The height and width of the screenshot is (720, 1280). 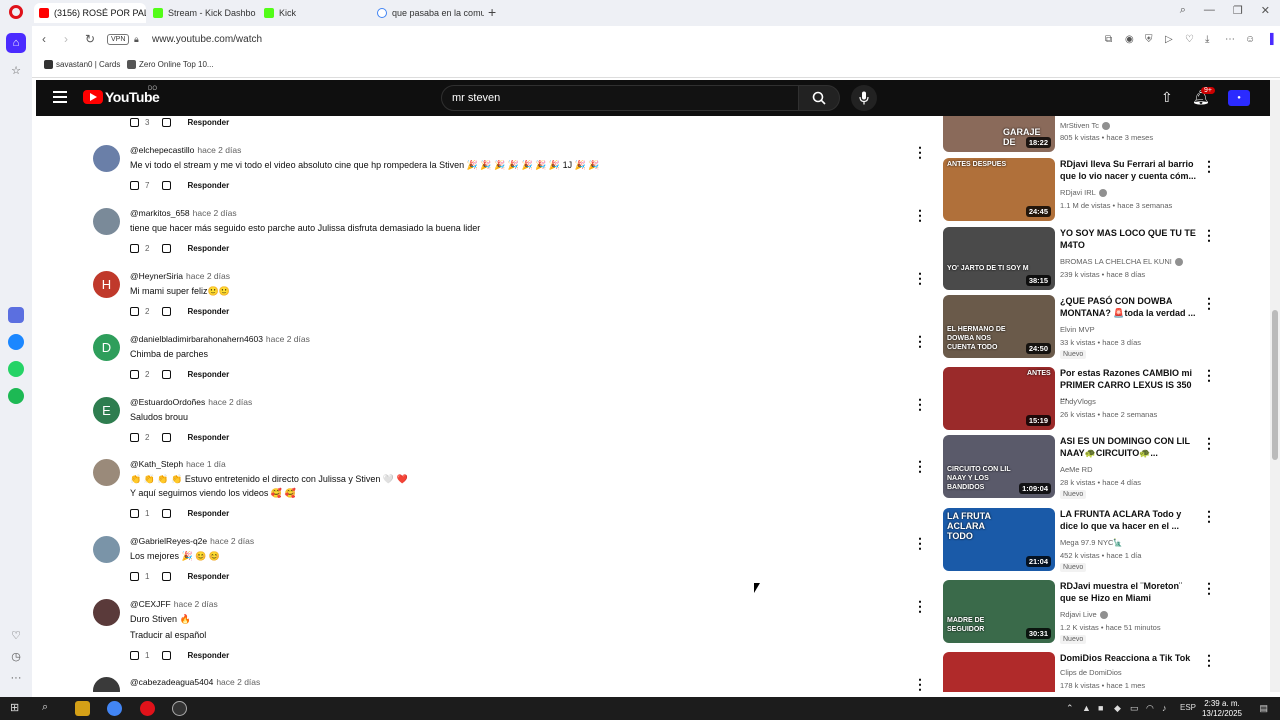 I want to click on extensions-icon: ⋯, so click(x=1230, y=39).